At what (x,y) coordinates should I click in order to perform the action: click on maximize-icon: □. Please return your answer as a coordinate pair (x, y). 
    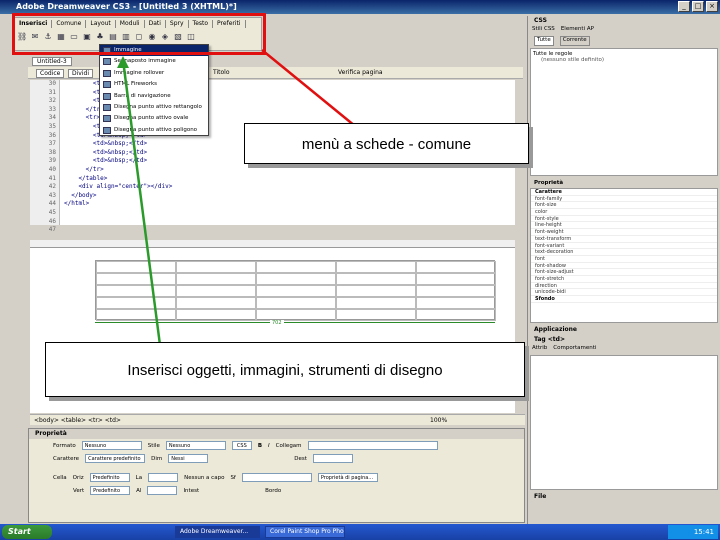
    Looking at the image, I should click on (698, 6).